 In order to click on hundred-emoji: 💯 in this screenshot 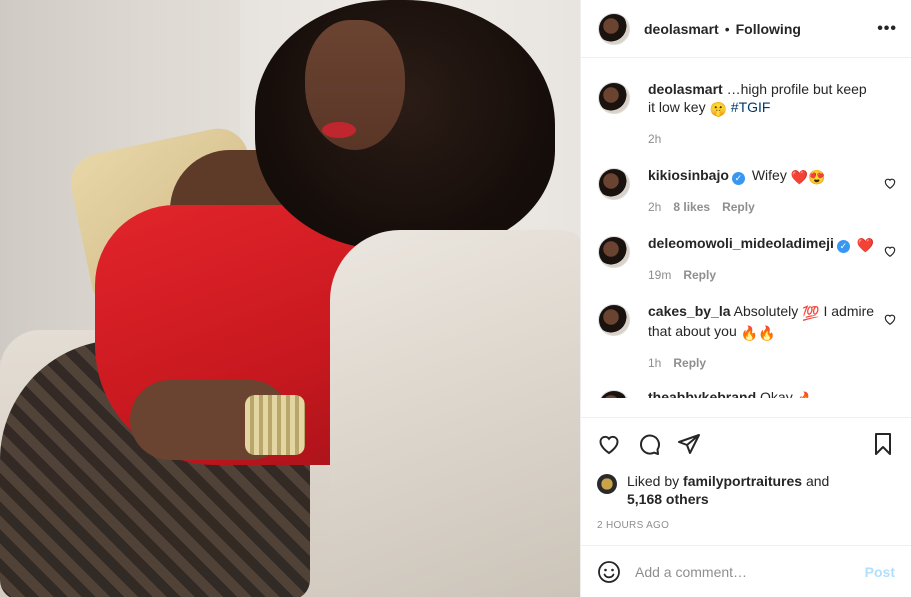, I will do `click(811, 313)`.